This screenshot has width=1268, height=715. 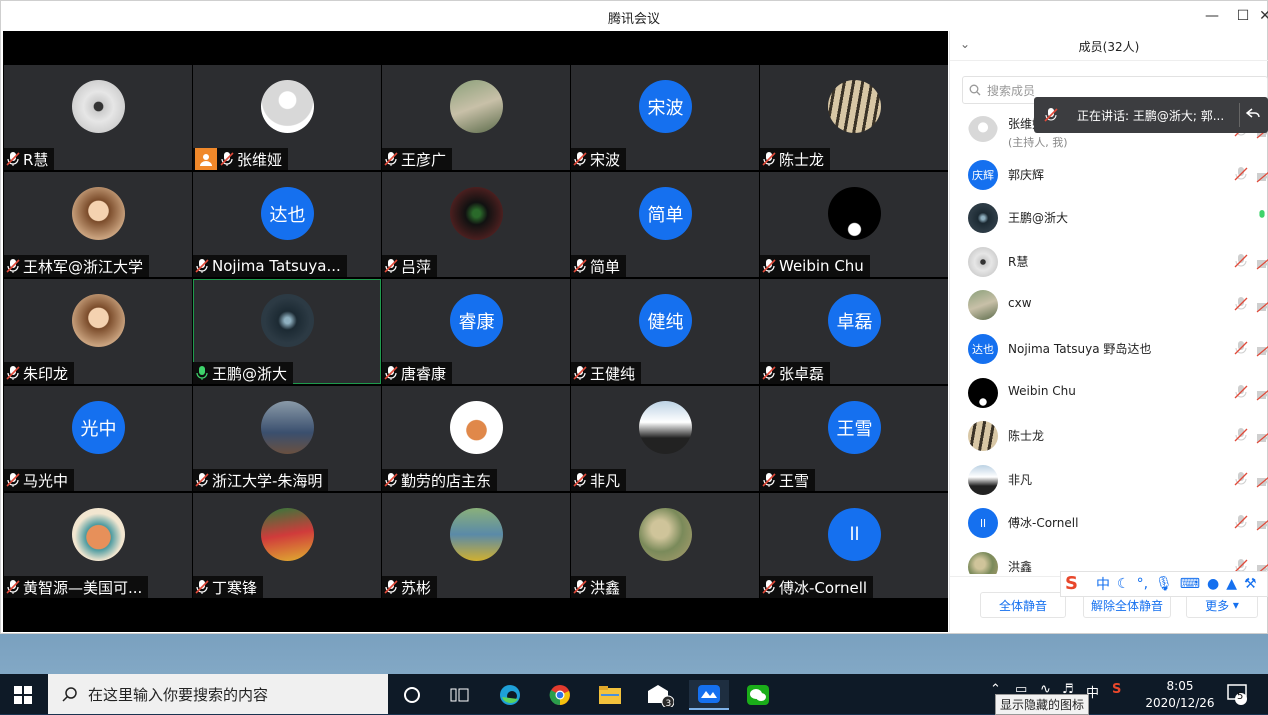 What do you see at coordinates (46, 373) in the screenshot?
I see `participant-name: 朱印龙` at bounding box center [46, 373].